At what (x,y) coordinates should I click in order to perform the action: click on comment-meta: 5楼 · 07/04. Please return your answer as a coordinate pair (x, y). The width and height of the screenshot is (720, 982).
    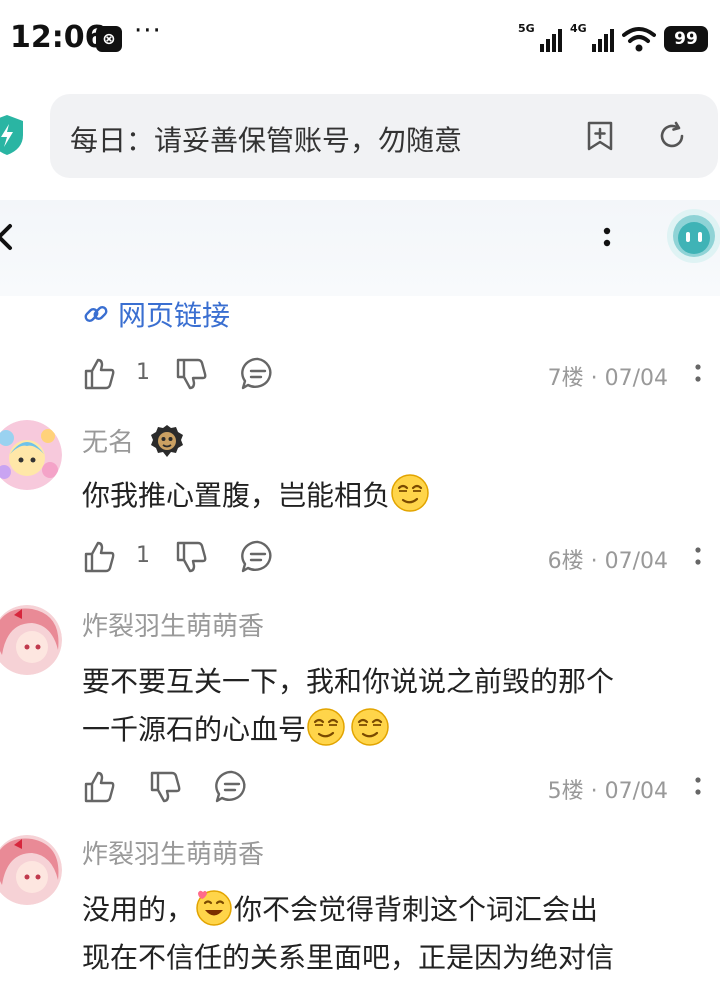
    Looking at the image, I should click on (607, 791).